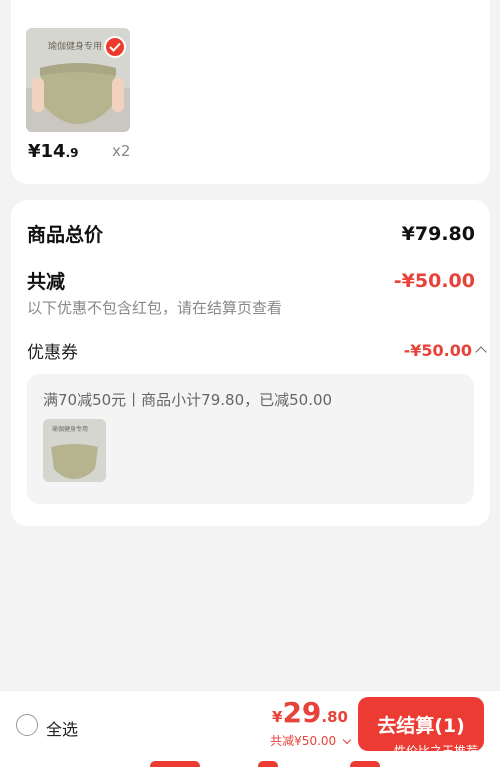 Image resolution: width=500 pixels, height=767 pixels. What do you see at coordinates (277, 717) in the screenshot?
I see `grand-total-symbol: ¥` at bounding box center [277, 717].